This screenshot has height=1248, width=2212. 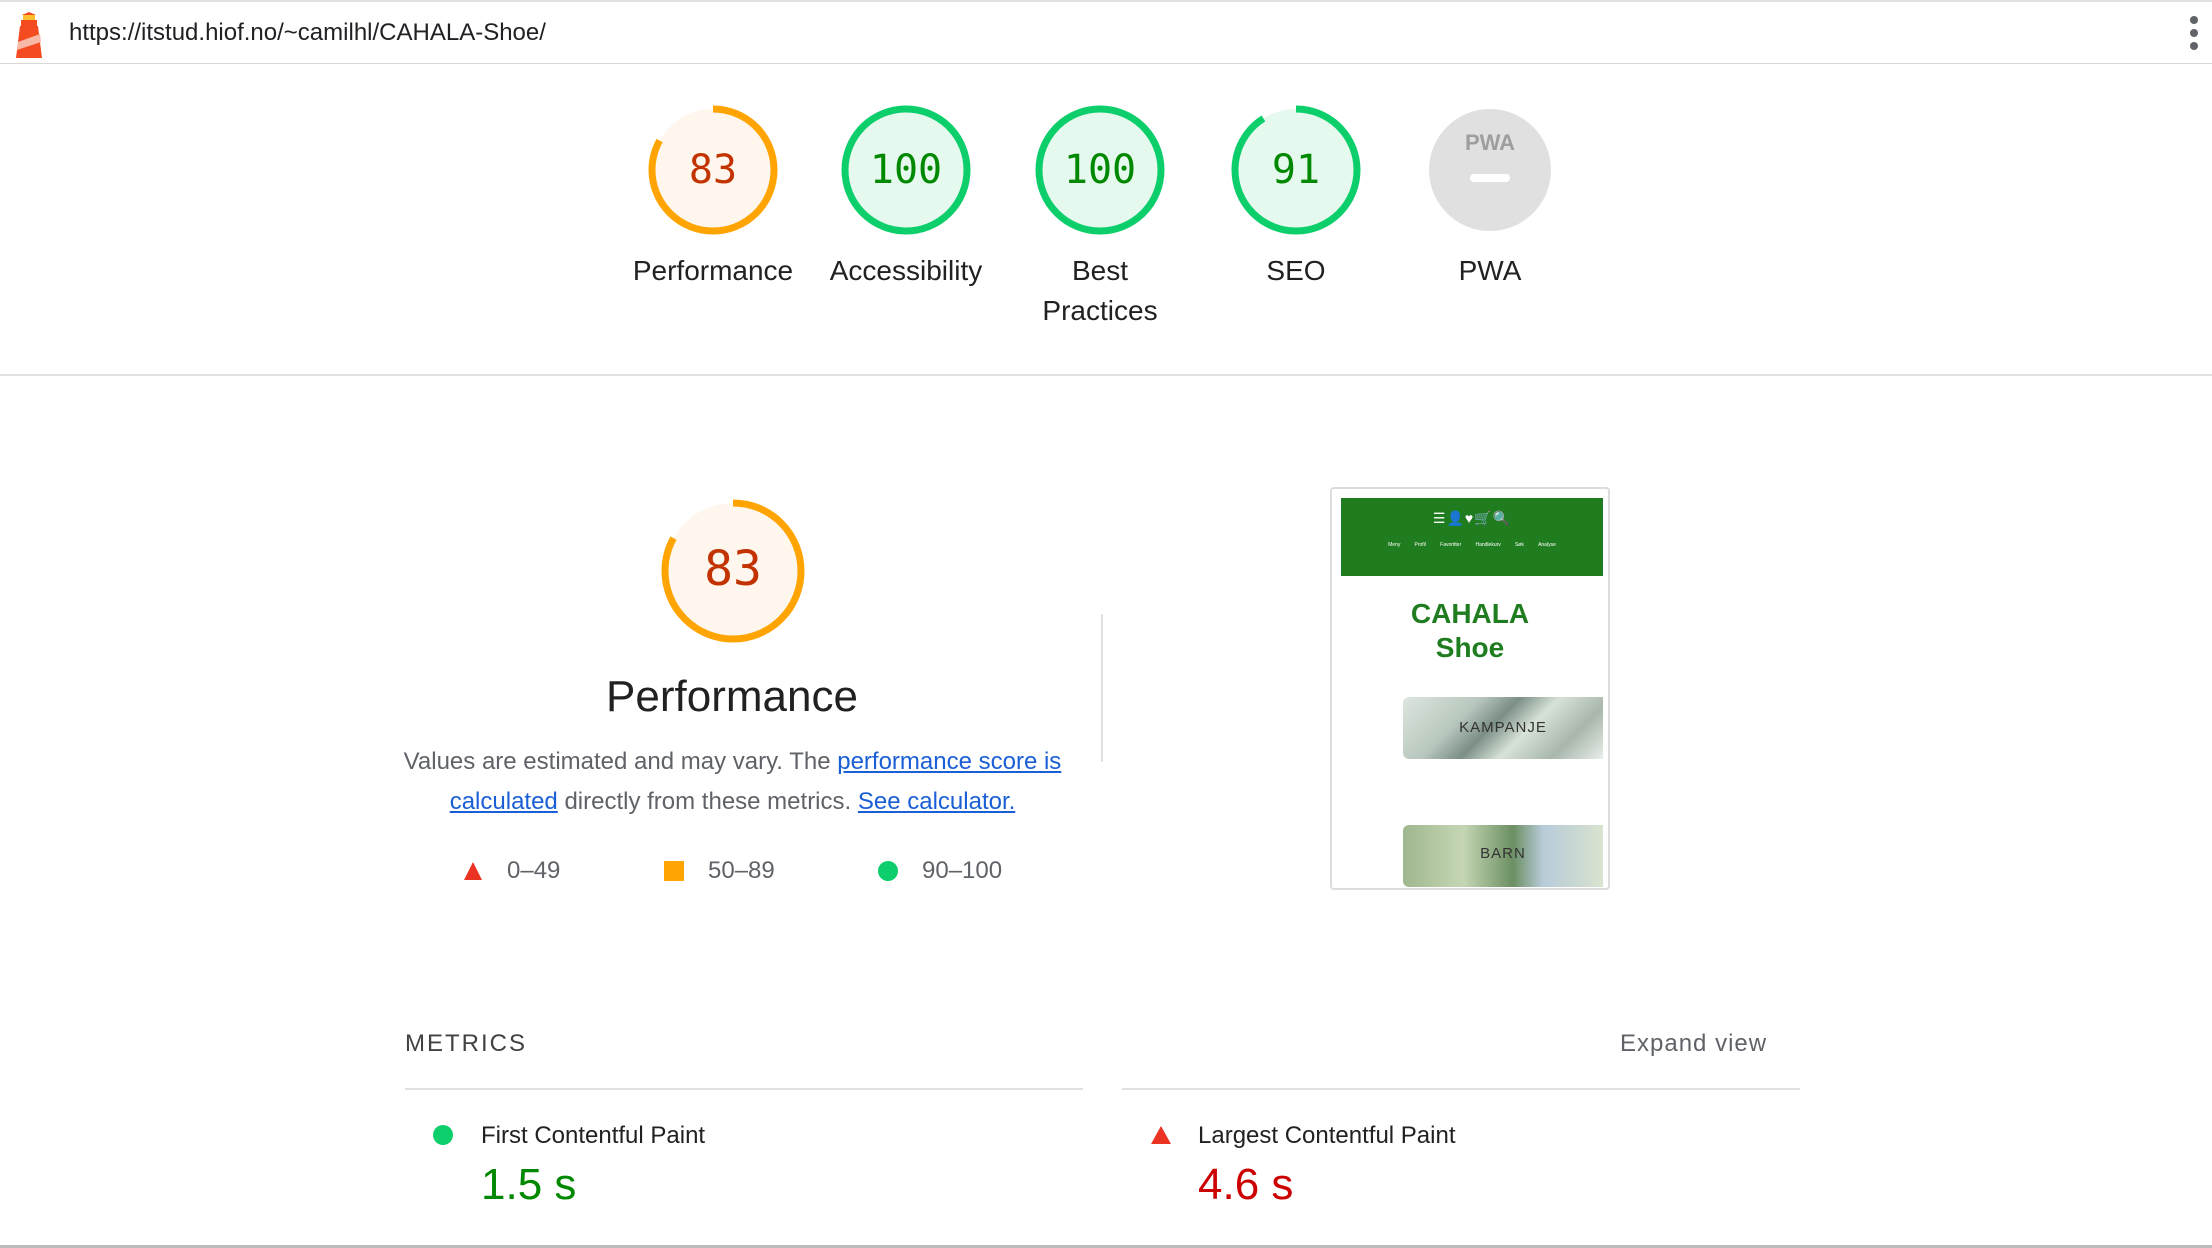 I want to click on triangle-icon, so click(x=473, y=871).